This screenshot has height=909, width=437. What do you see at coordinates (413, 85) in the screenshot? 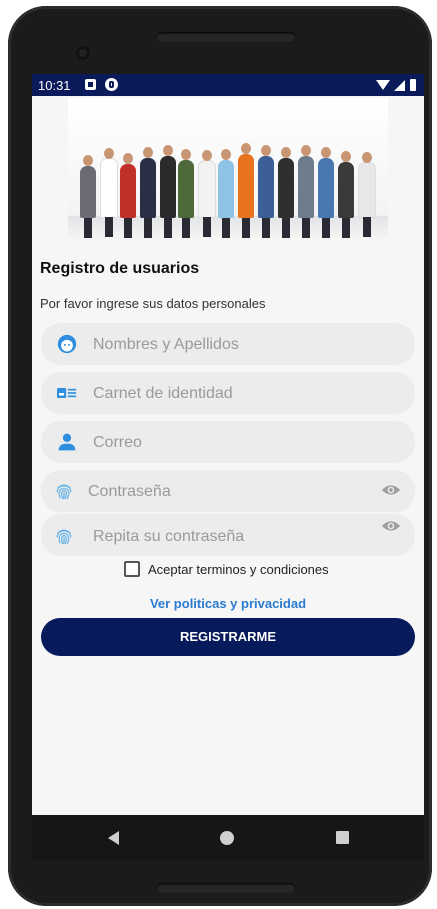
I see `battery-icon` at bounding box center [413, 85].